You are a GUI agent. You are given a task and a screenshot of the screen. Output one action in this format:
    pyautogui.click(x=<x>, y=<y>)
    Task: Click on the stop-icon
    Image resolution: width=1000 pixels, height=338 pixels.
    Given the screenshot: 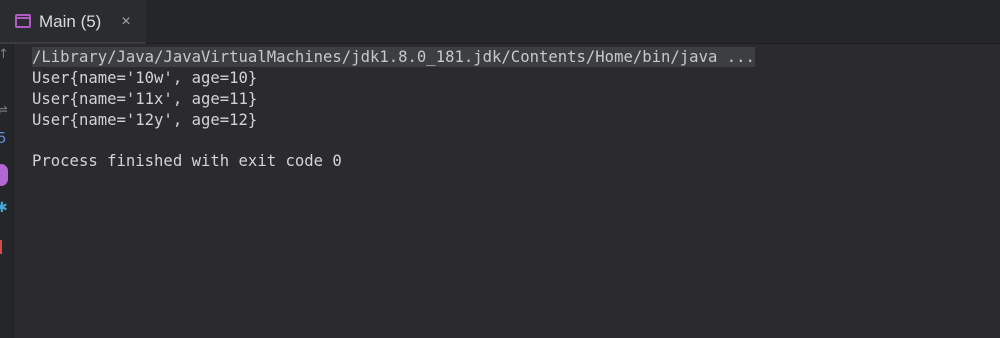 What is the action you would take?
    pyautogui.click(x=4, y=175)
    